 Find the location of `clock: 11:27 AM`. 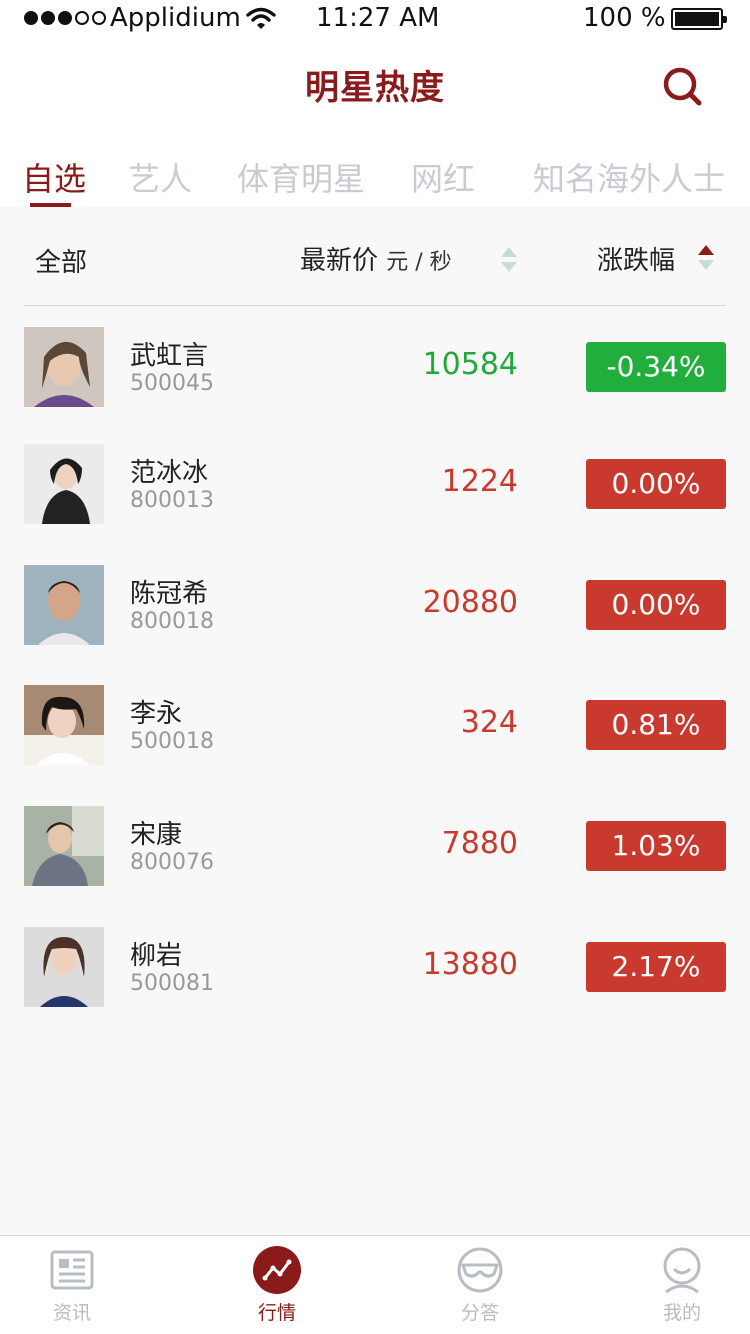

clock: 11:27 AM is located at coordinates (378, 18).